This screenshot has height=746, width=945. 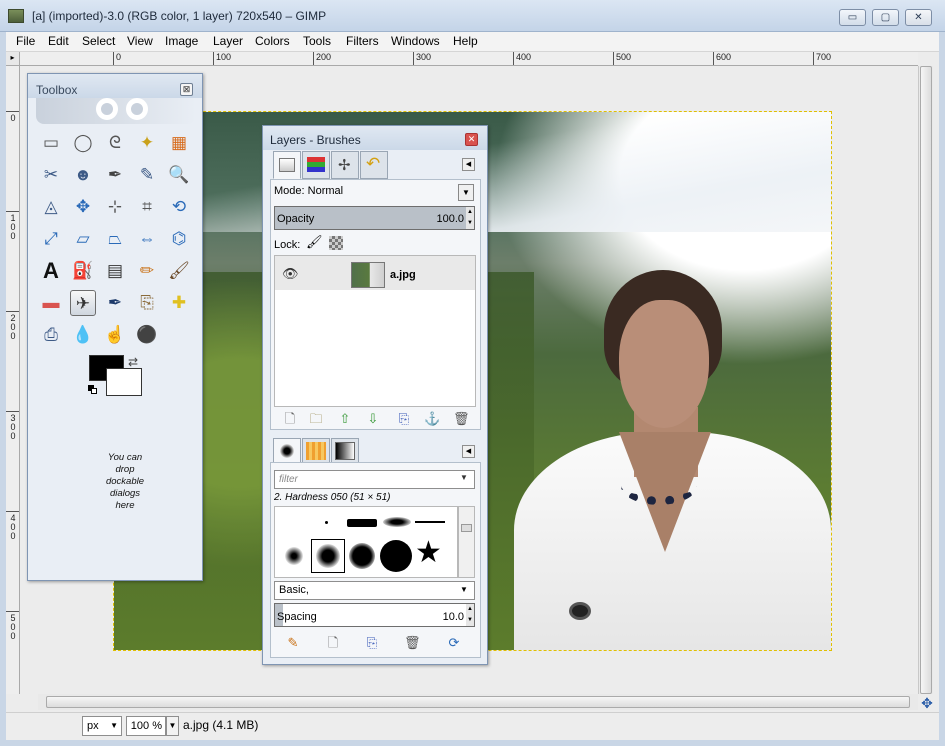 What do you see at coordinates (115, 335) in the screenshot?
I see `smudge-tool-icon: ☝` at bounding box center [115, 335].